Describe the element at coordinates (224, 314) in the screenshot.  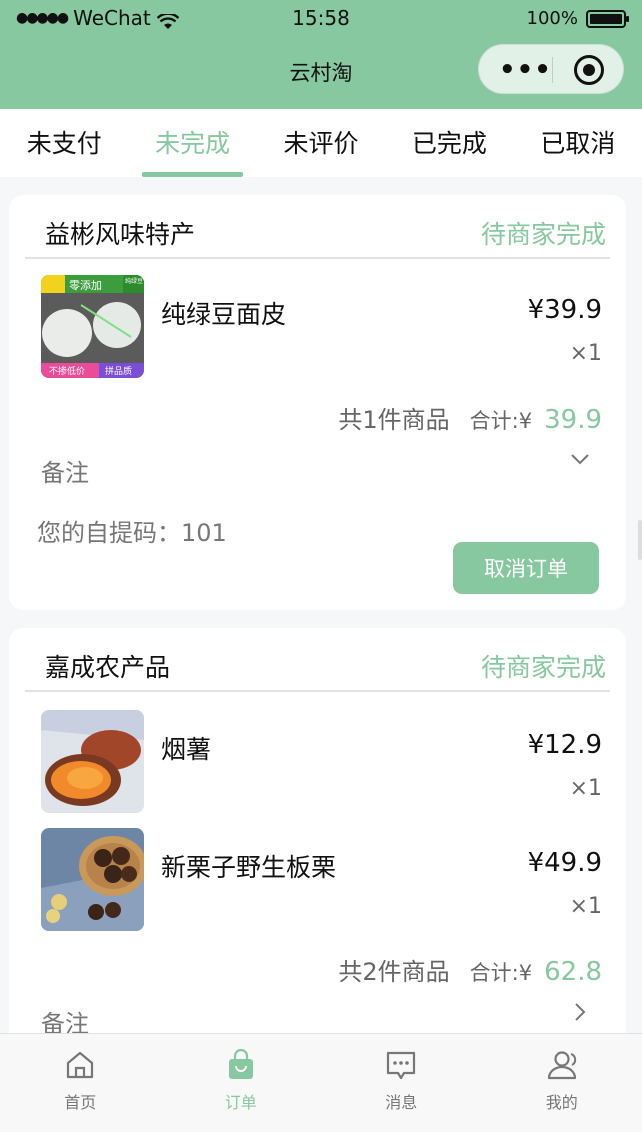
I see `product-name: 纯绿豆面皮` at that location.